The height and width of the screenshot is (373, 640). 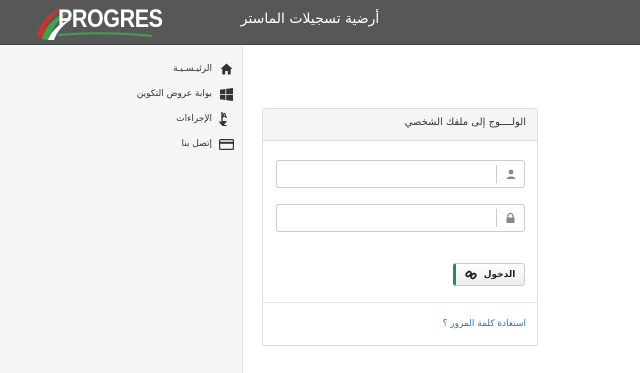 I want to click on top-header: PROGRES أرضية تسجيلات الماستر, so click(x=320, y=22).